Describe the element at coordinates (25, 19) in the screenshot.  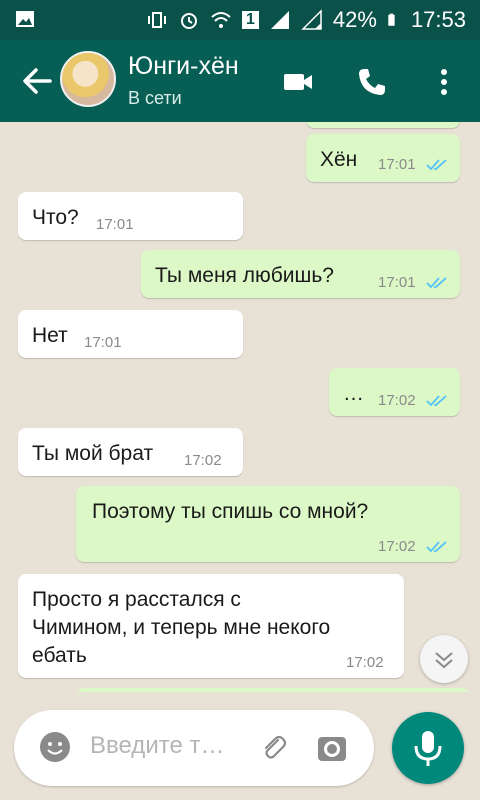
I see `gallery-notification-icon` at that location.